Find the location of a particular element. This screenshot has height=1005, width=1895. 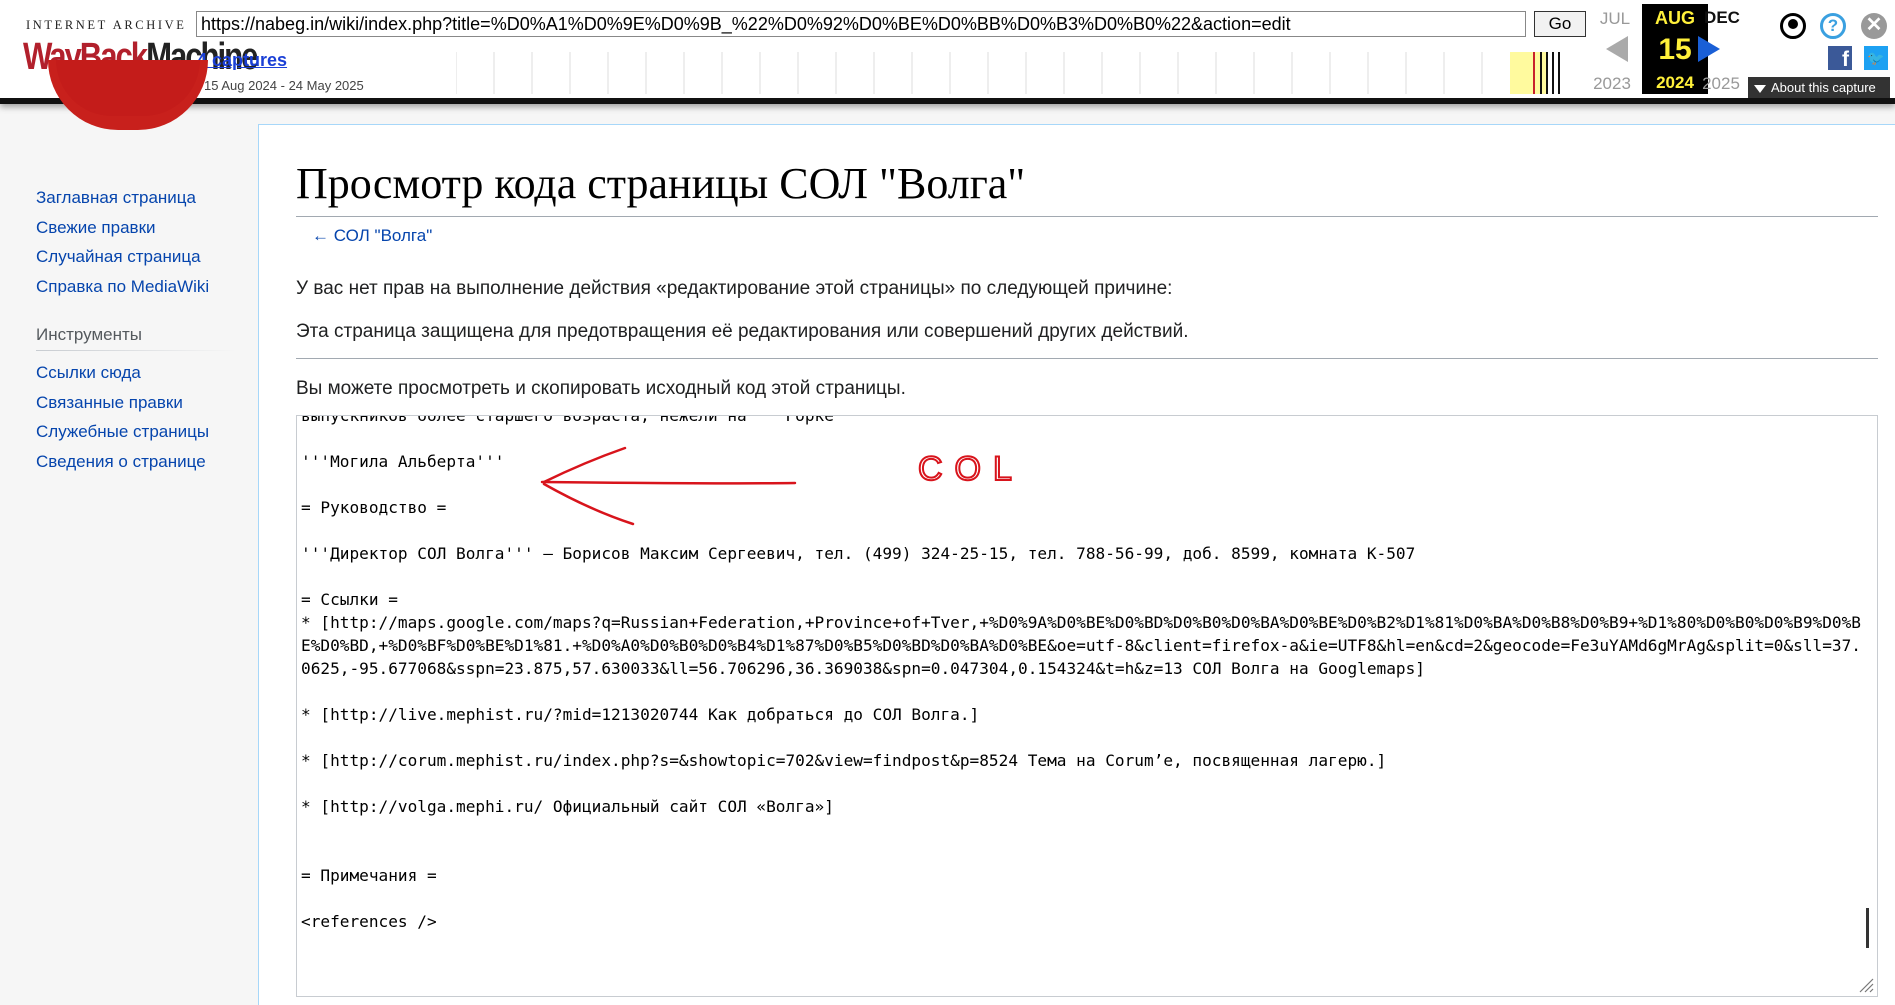

sidebar-tools-heading: Инструменты is located at coordinates (89, 334).